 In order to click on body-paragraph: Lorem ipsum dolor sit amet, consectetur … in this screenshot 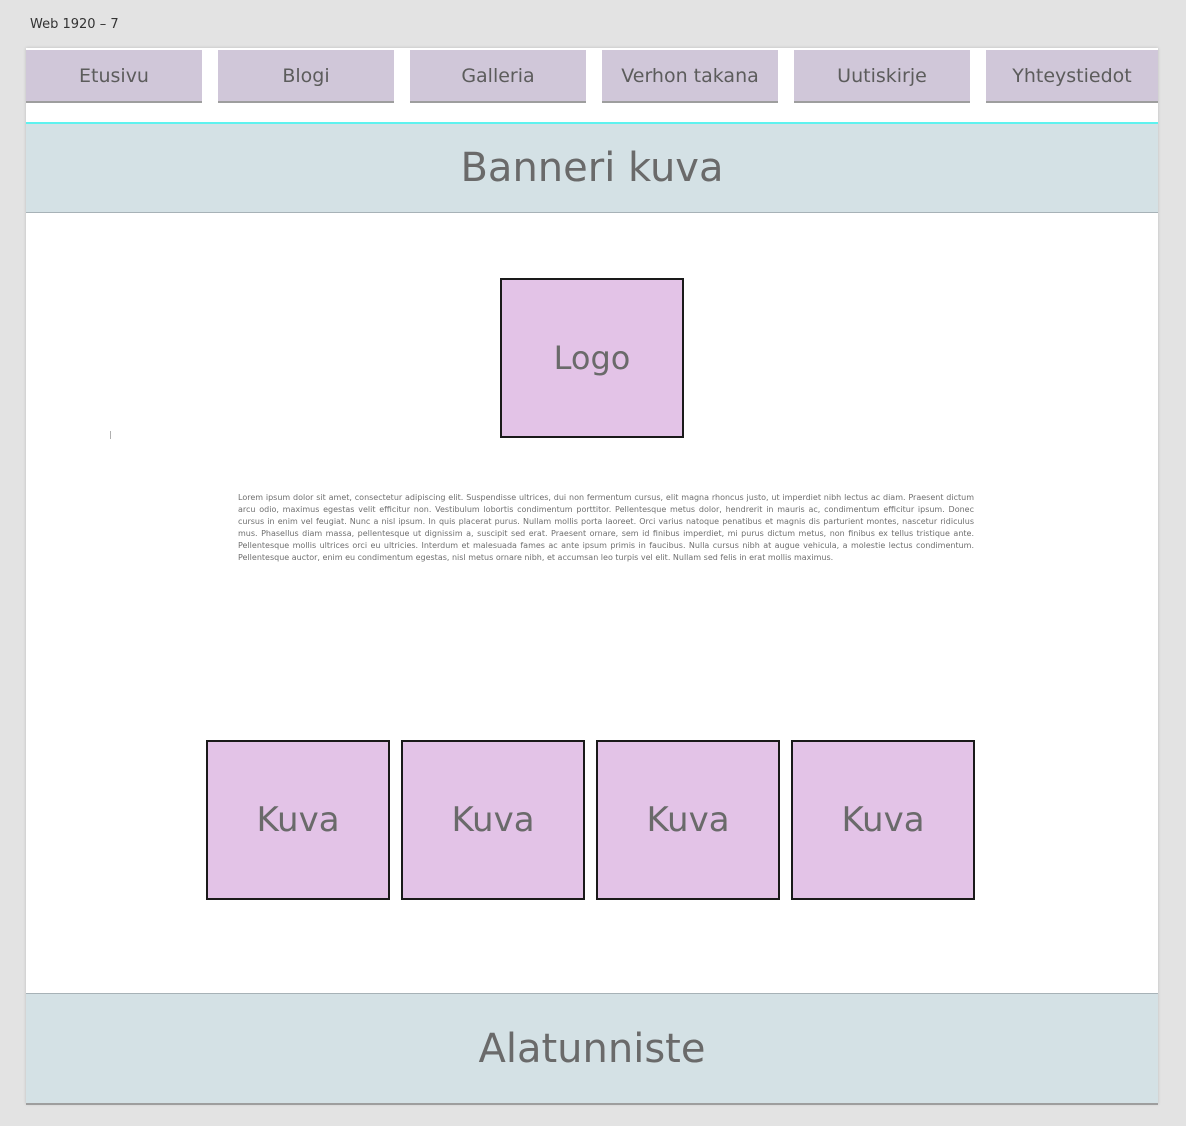, I will do `click(606, 527)`.